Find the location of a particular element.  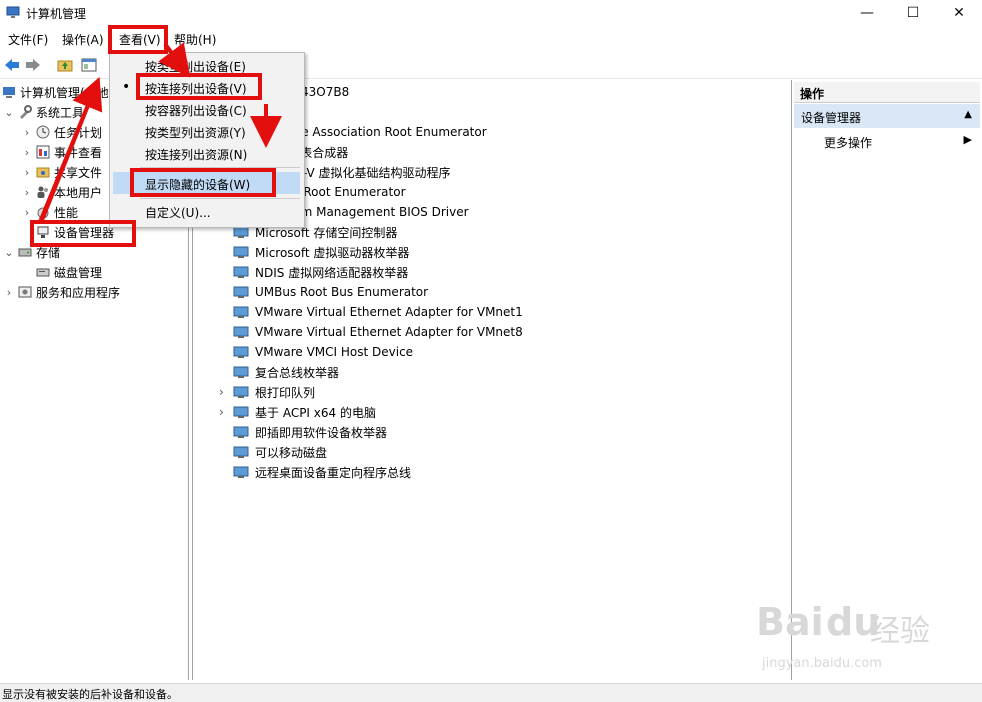

arrow-down-to-device-manager is located at coordinates (68, 154).